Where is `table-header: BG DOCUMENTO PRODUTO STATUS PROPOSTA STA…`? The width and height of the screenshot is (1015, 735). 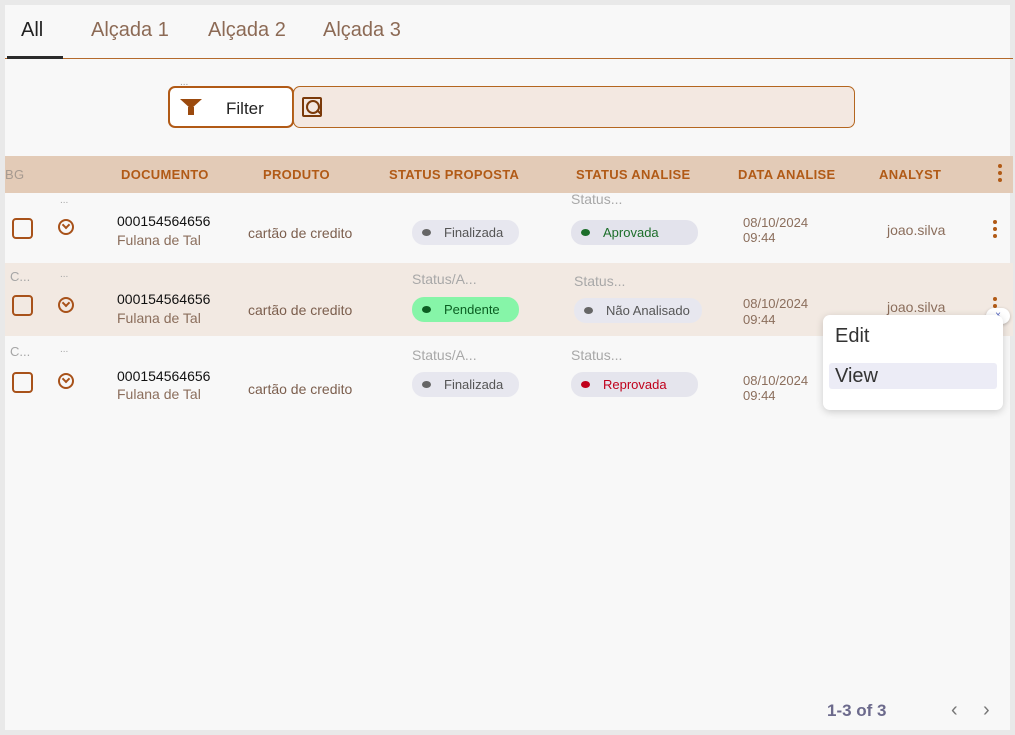
table-header: BG DOCUMENTO PRODUTO STATUS PROPOSTA STA… is located at coordinates (509, 174).